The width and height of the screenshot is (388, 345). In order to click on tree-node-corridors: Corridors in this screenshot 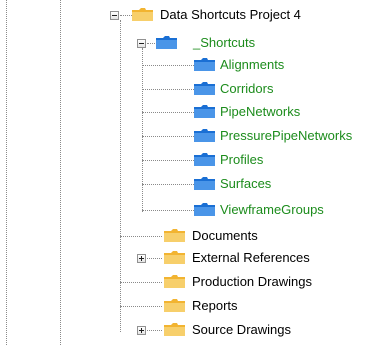, I will do `click(194, 89)`.